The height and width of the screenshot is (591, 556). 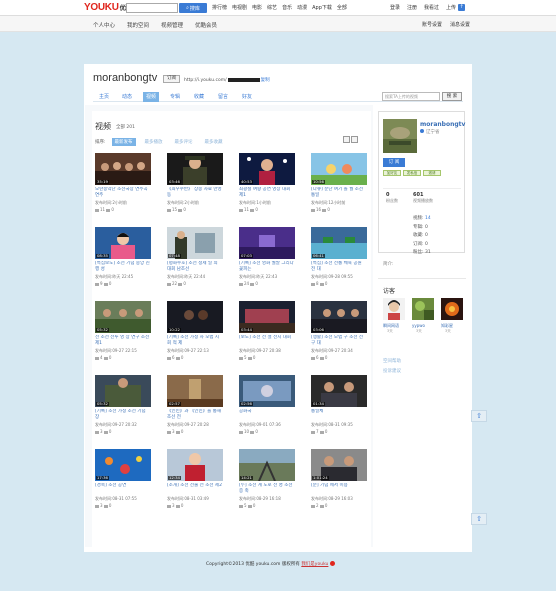 What do you see at coordinates (339, 341) in the screenshot?
I see `video-title-link: [생활] 조선 모범 구 조선 전 구 대` at bounding box center [339, 341].